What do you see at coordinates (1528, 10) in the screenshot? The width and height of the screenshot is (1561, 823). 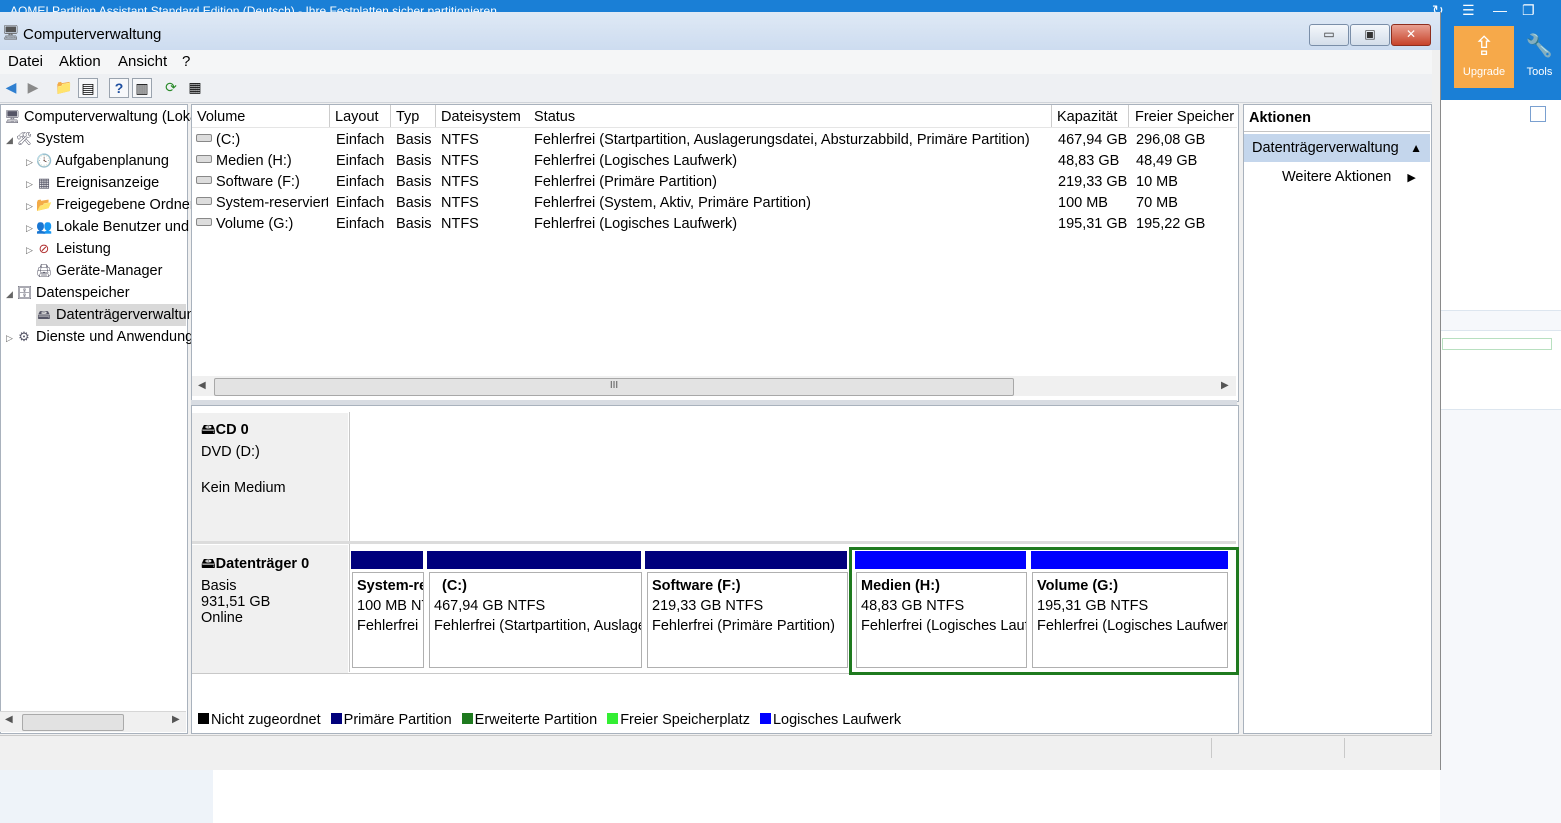 I see `restore-icon: ❐` at bounding box center [1528, 10].